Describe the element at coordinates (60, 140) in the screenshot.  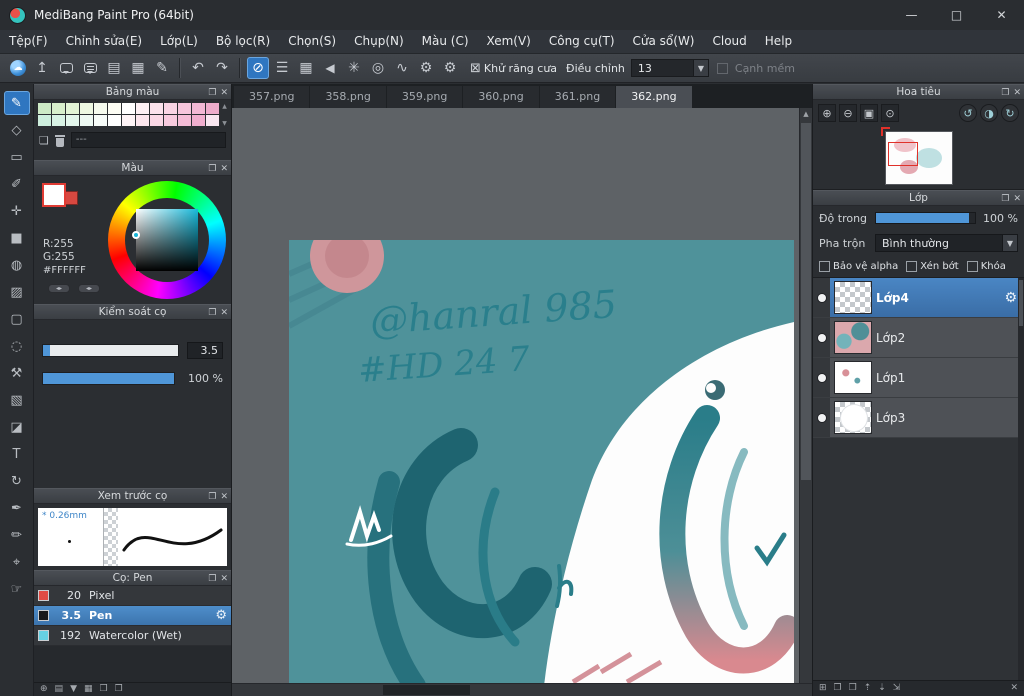
I see `trash-icon` at that location.